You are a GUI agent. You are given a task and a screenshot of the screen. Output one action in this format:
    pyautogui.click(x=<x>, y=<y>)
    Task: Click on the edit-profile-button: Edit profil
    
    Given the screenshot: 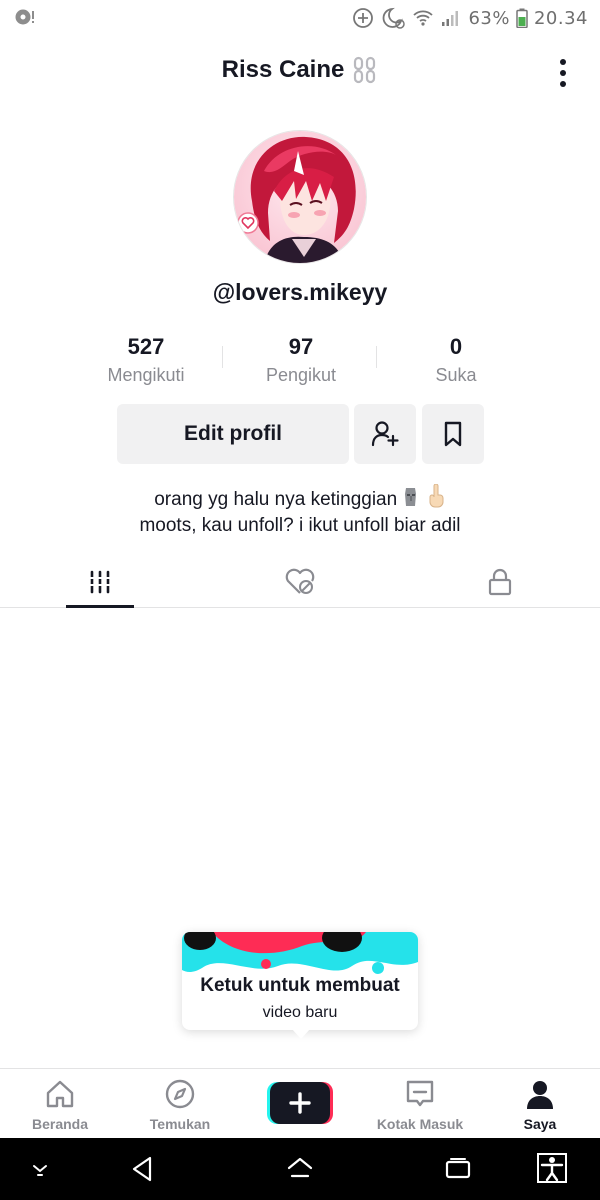 What is the action you would take?
    pyautogui.click(x=233, y=434)
    